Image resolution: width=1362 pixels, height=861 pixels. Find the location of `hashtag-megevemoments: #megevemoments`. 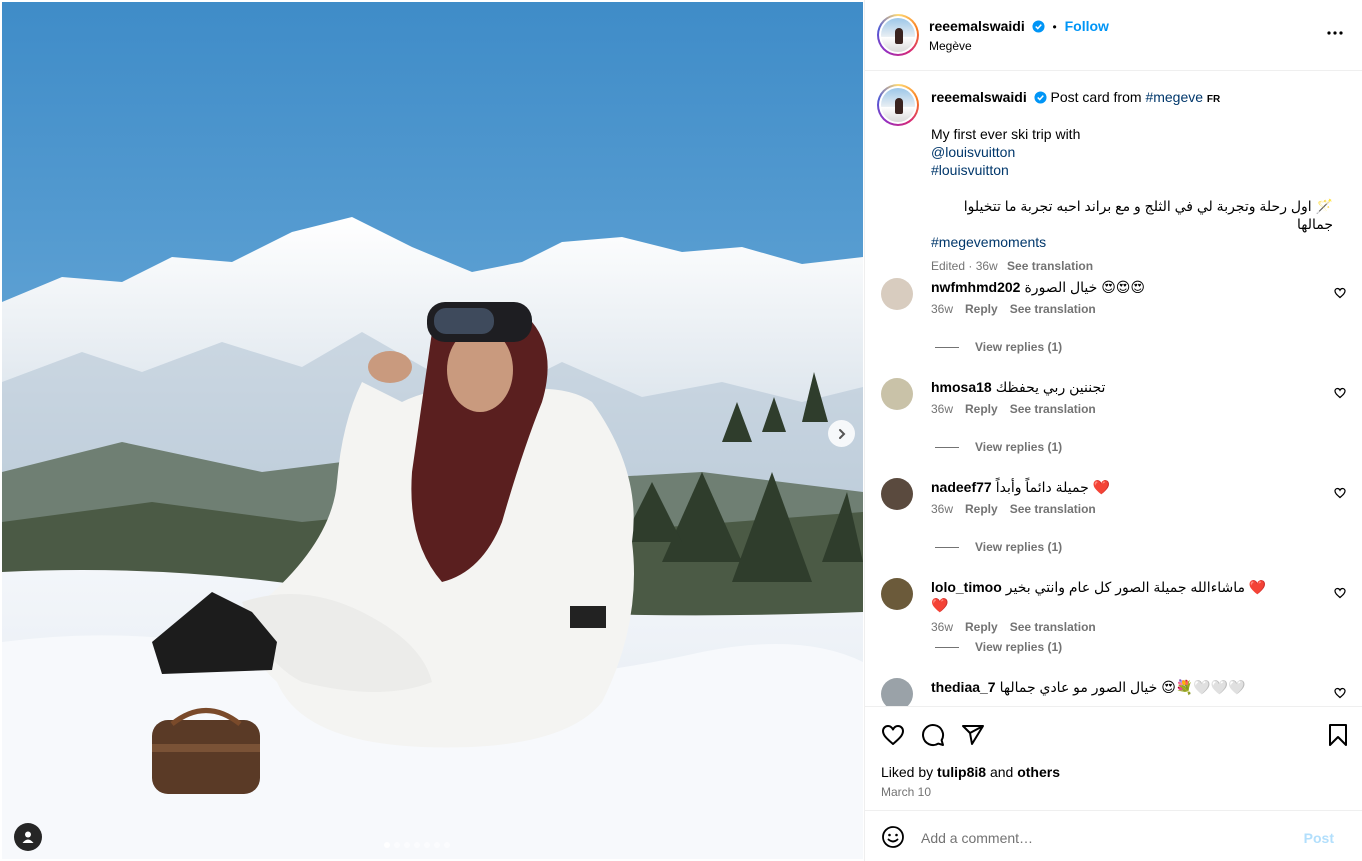

hashtag-megevemoments: #megevemoments is located at coordinates (1136, 242).